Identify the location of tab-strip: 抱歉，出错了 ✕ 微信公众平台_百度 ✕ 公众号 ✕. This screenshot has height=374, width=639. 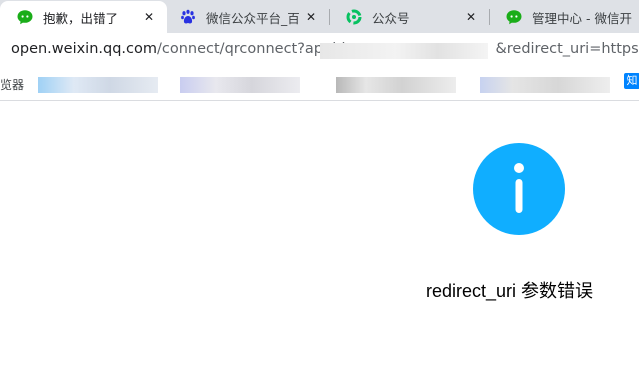
(319, 16).